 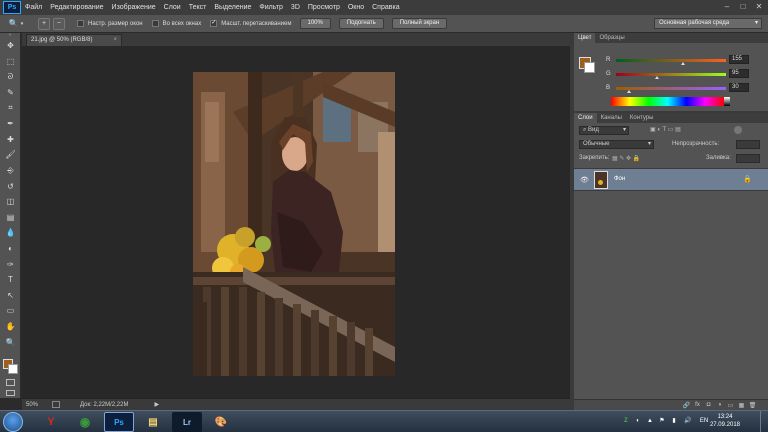 I want to click on rectangle-tool-icon: ▭, so click(x=10, y=311).